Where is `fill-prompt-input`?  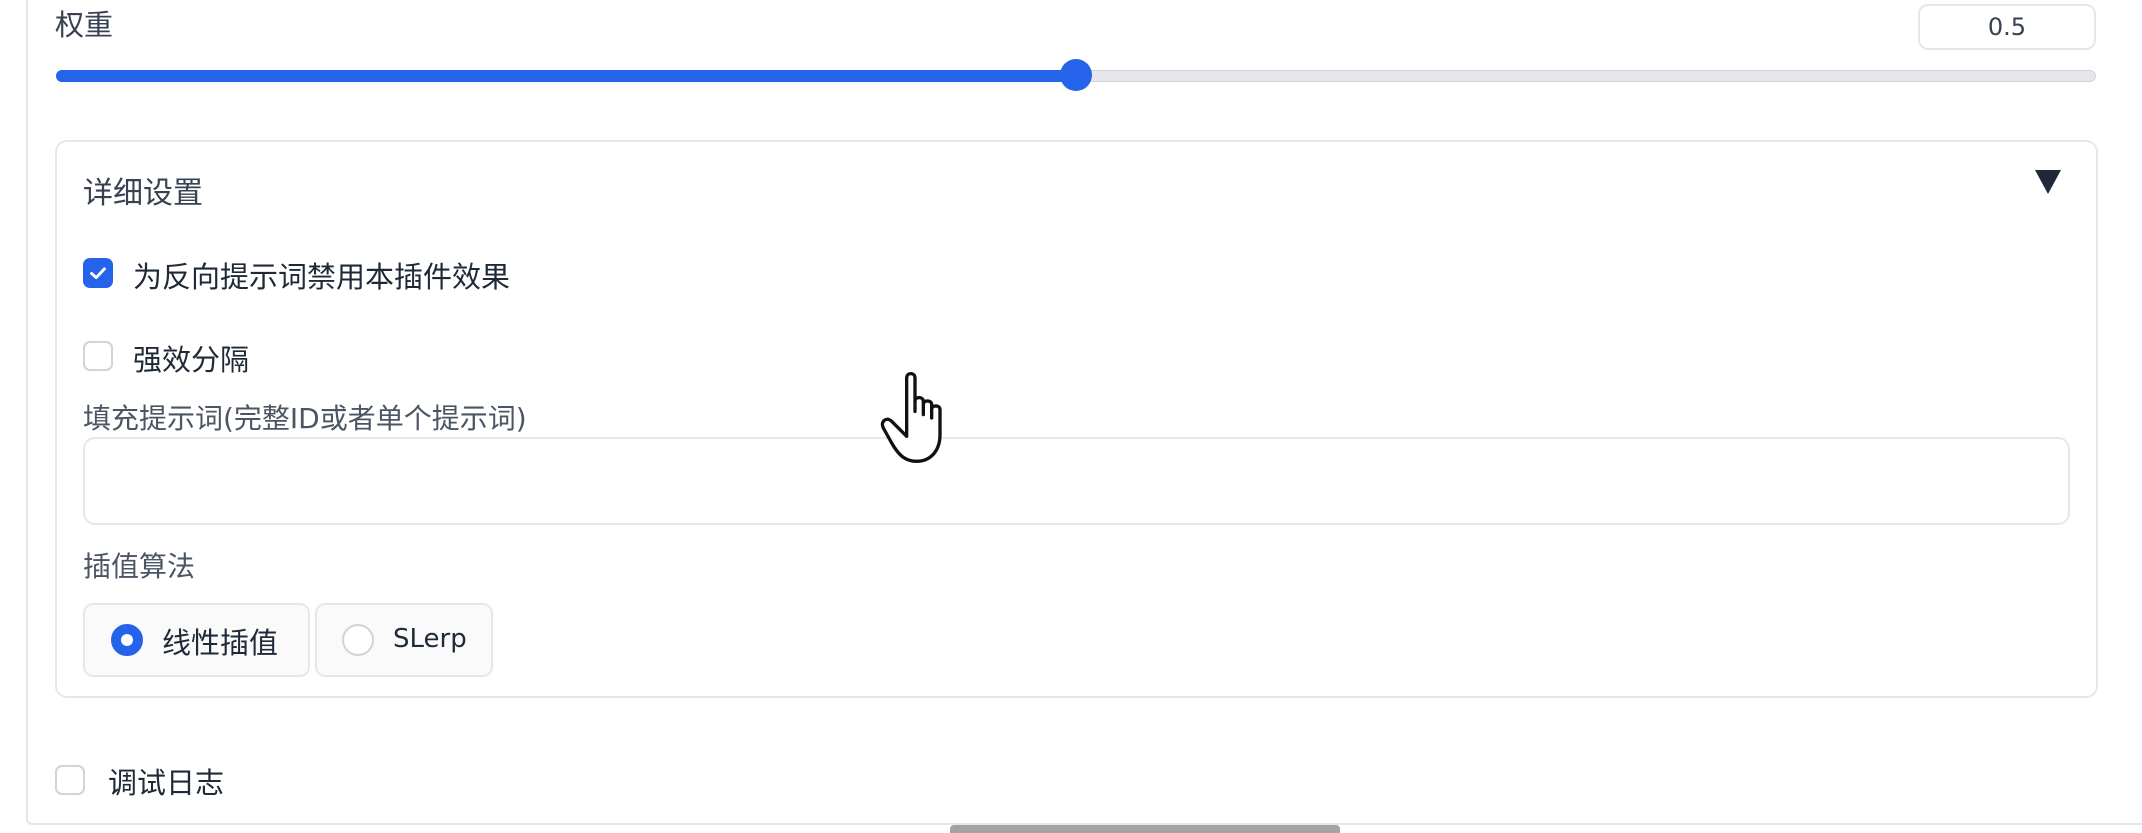
fill-prompt-input is located at coordinates (1076, 481).